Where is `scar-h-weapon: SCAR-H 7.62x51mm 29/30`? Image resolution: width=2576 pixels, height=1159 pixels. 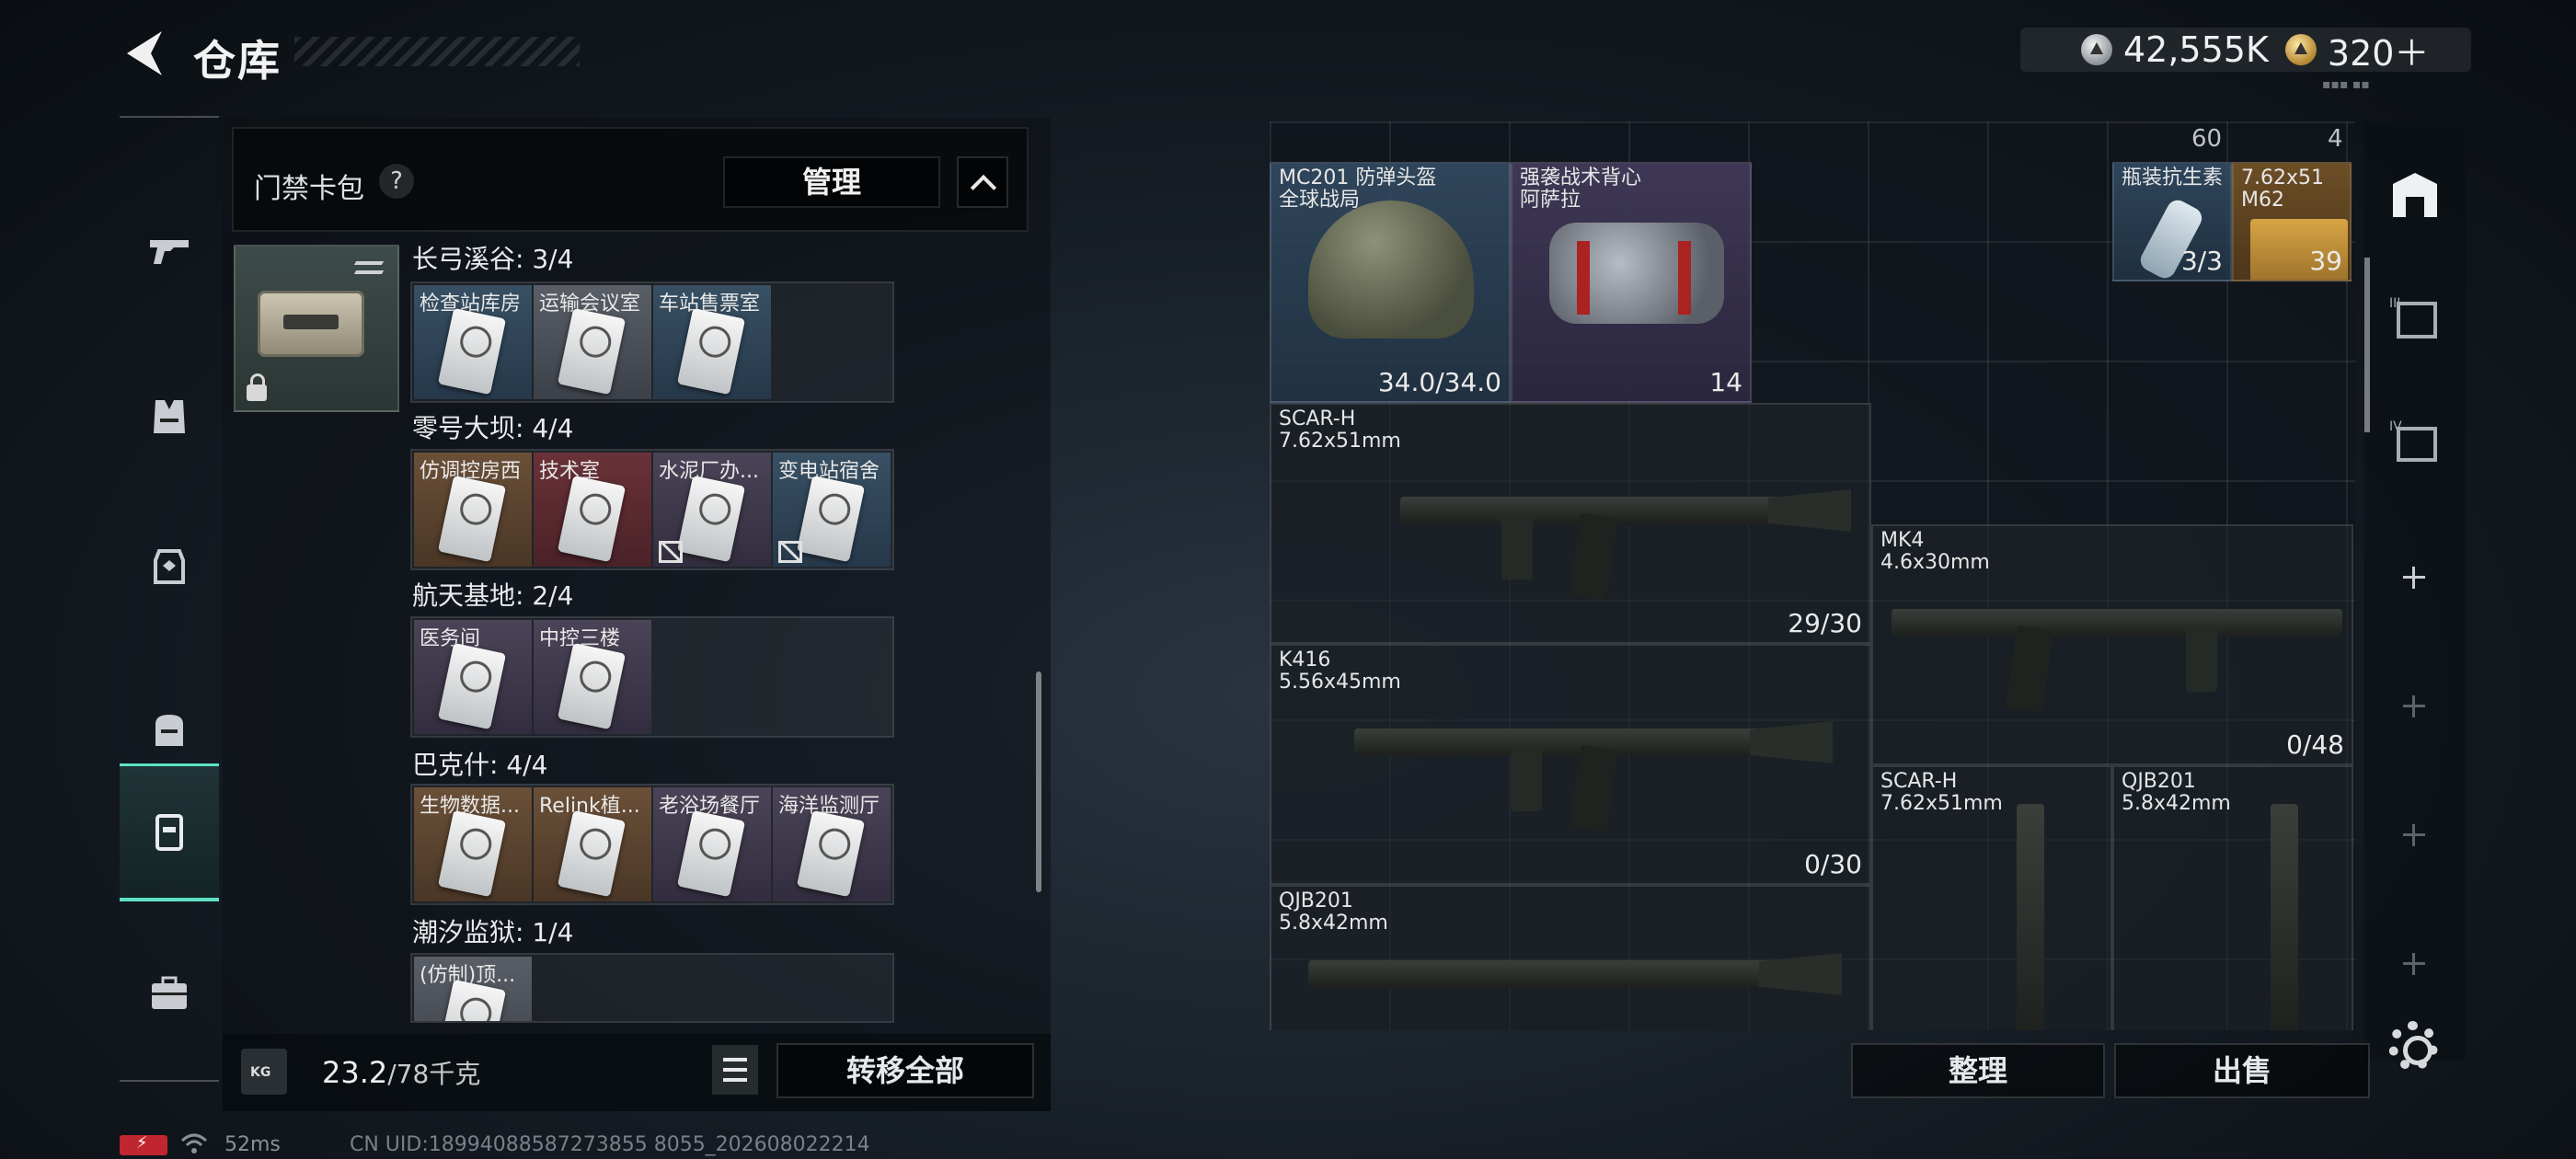 scar-h-weapon: SCAR-H 7.62x51mm 29/30 is located at coordinates (1570, 523).